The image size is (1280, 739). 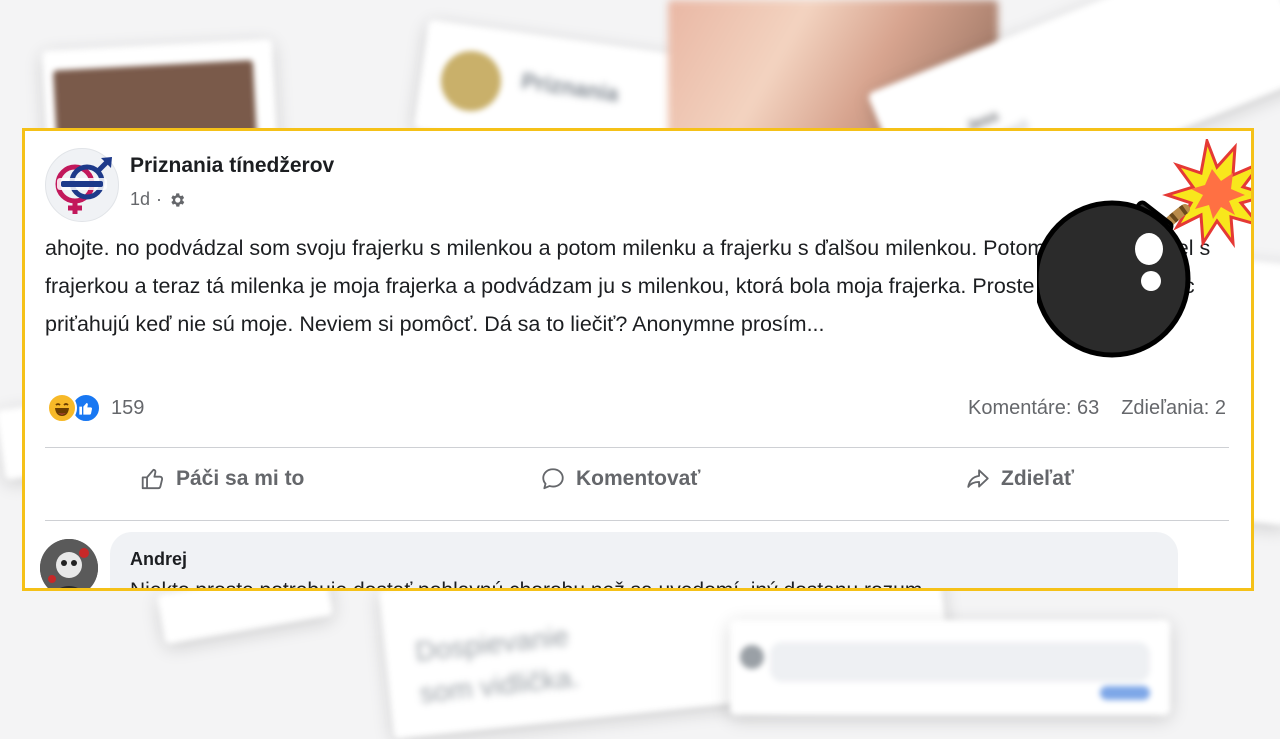 What do you see at coordinates (570, 87) in the screenshot?
I see `background-text: Priznania` at bounding box center [570, 87].